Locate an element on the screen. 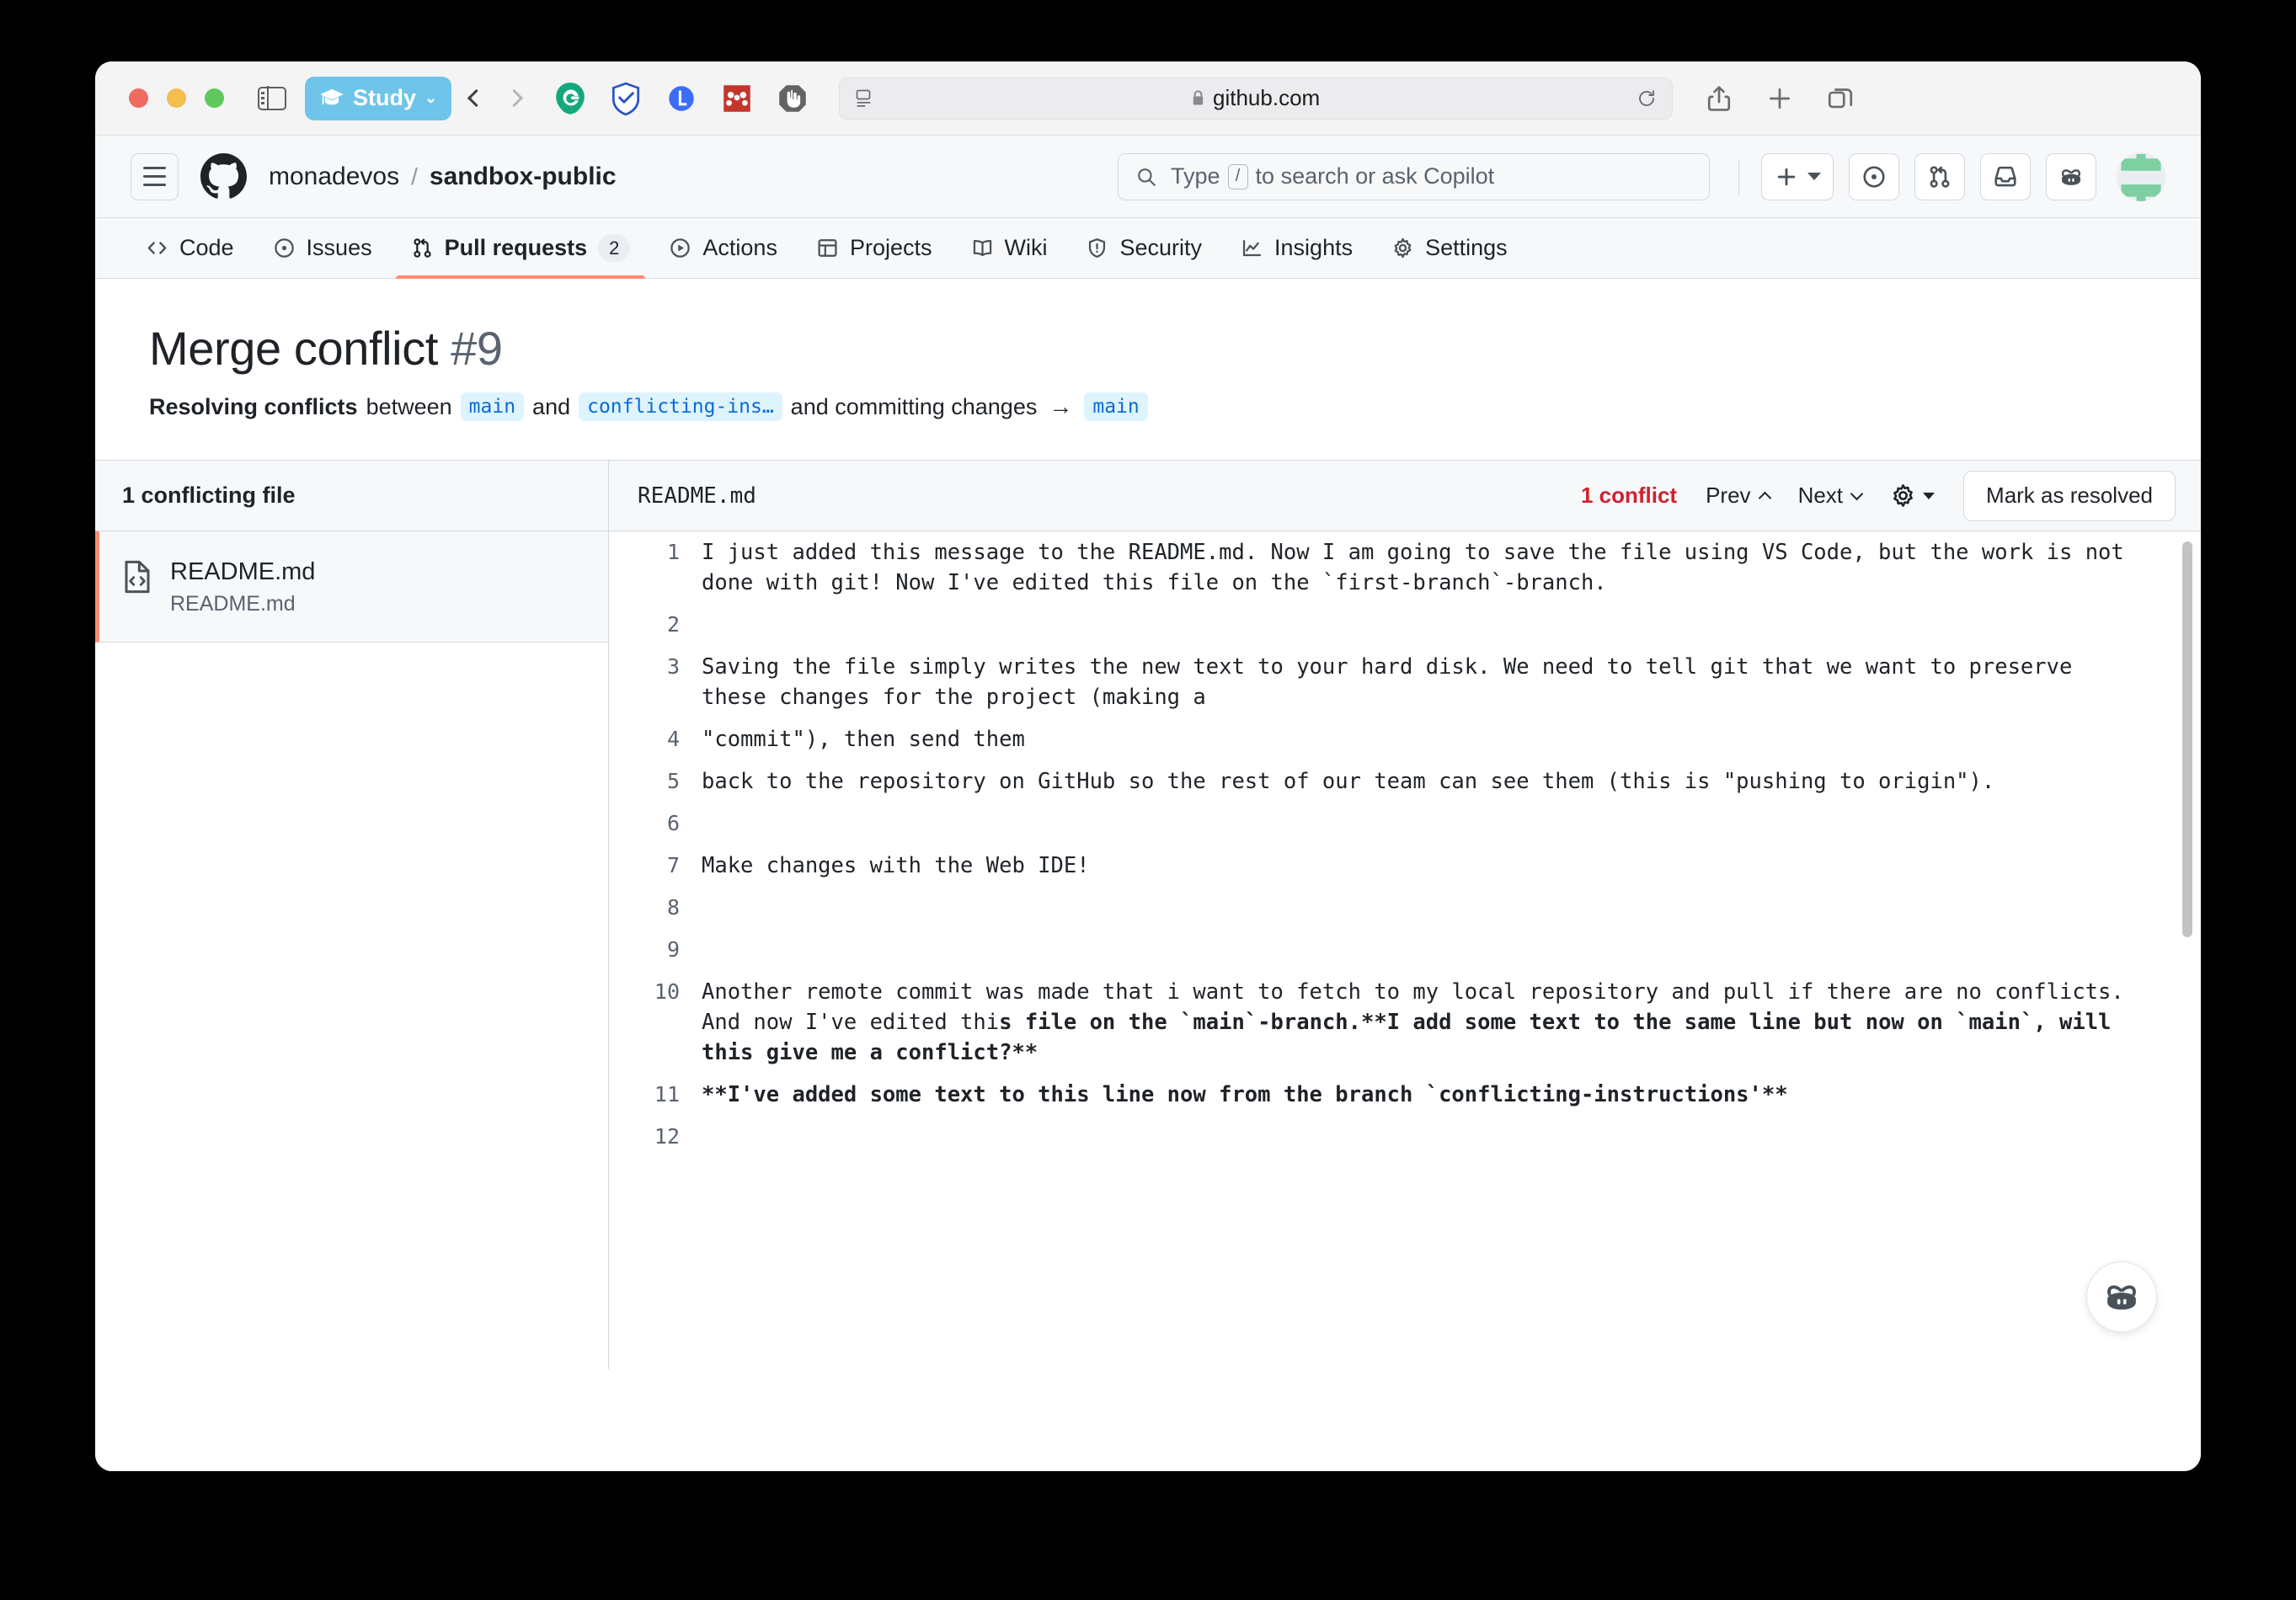 This screenshot has width=2296, height=1600. create-new-button is located at coordinates (1797, 176).